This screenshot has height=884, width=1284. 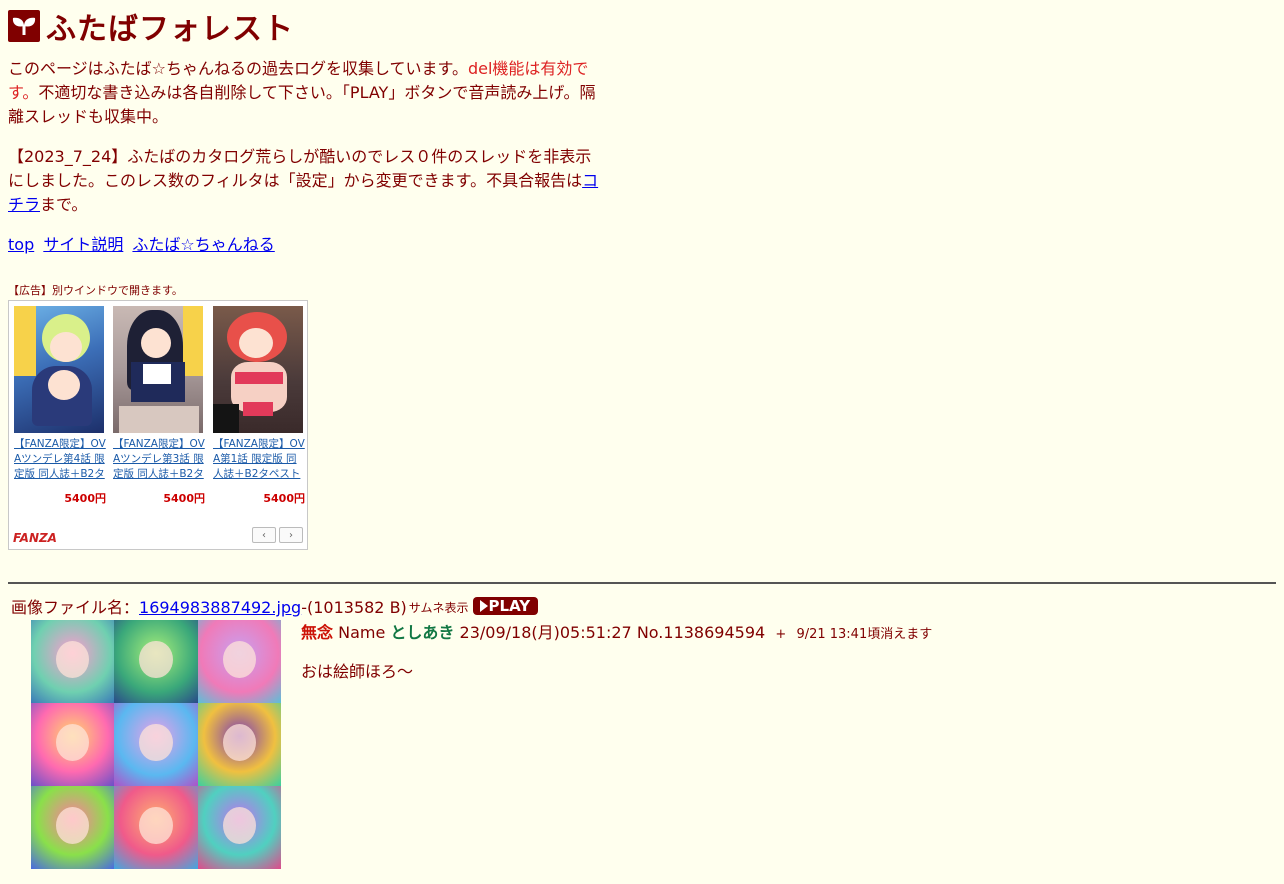 I want to click on thumb-toggle: サムネ表示, so click(x=439, y=608).